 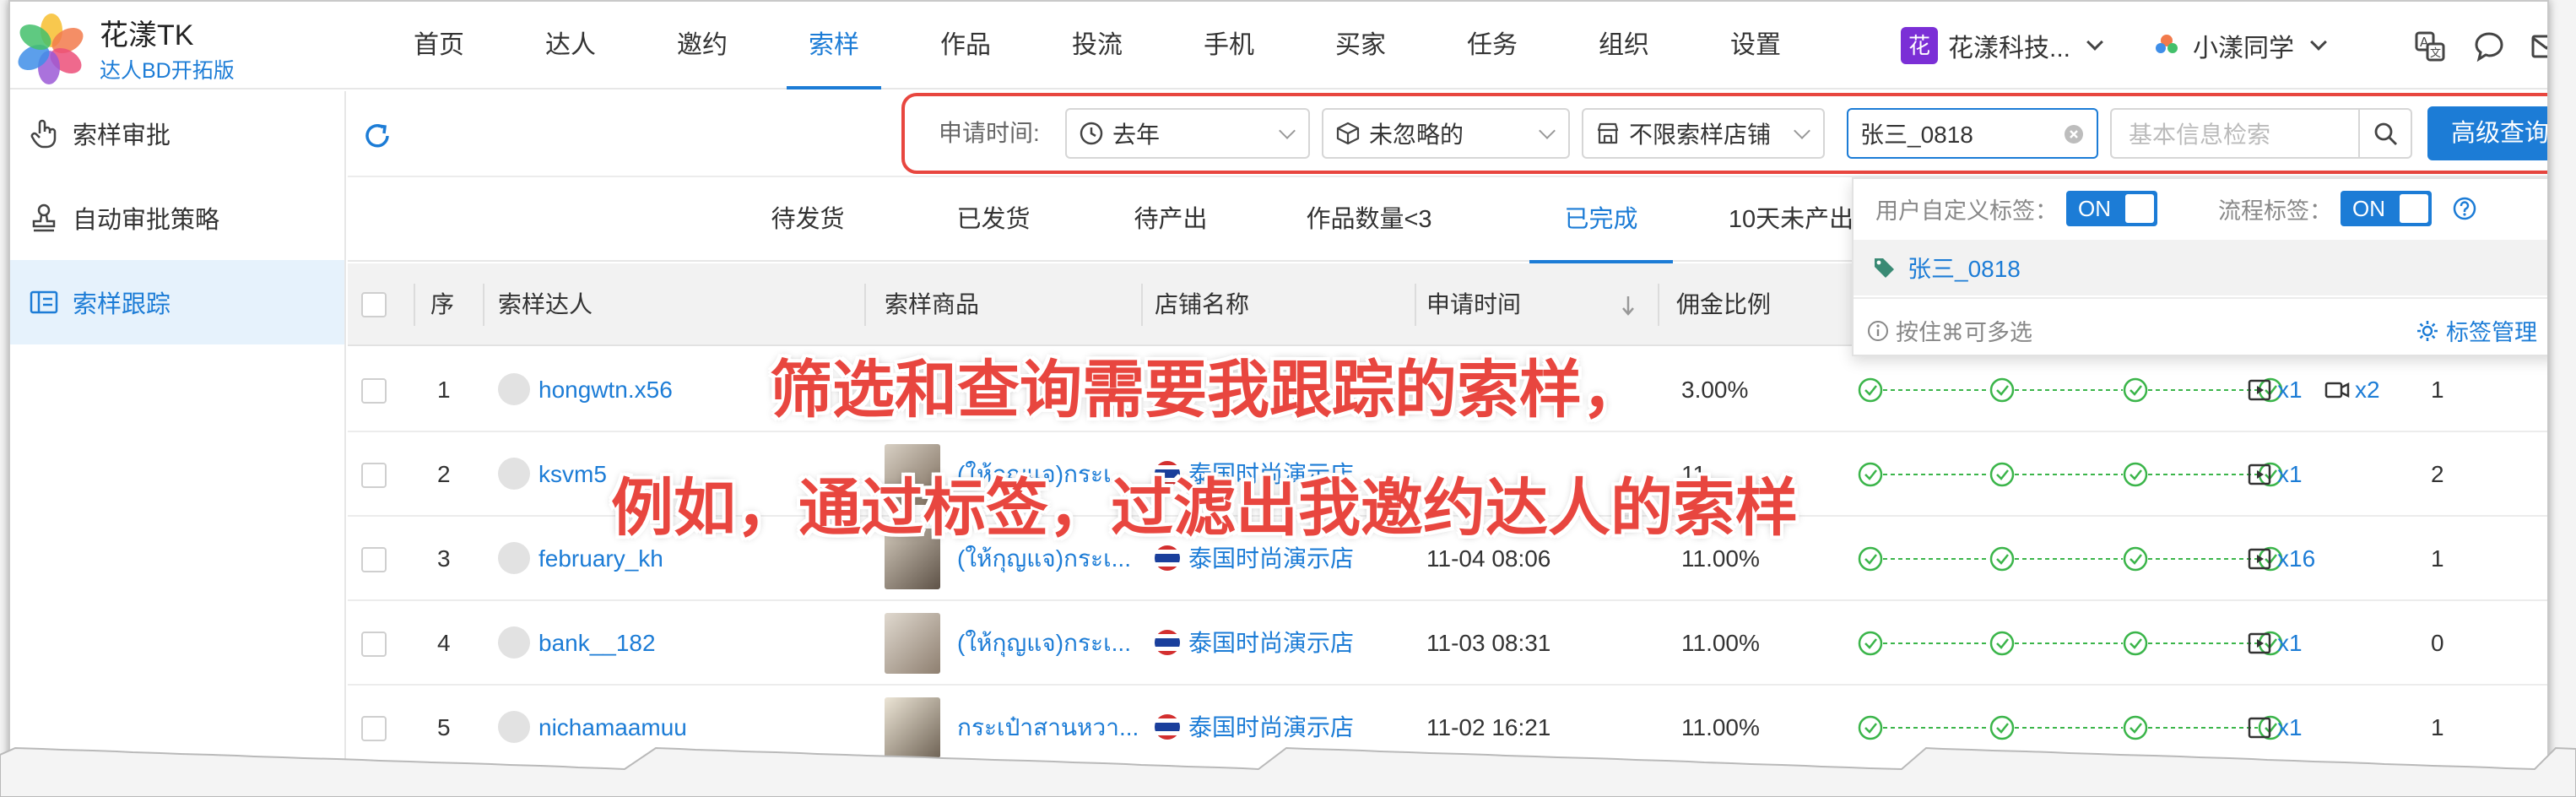 What do you see at coordinates (177, 218) in the screenshot?
I see `sidebar-item-auto-approval: 自动审批策略` at bounding box center [177, 218].